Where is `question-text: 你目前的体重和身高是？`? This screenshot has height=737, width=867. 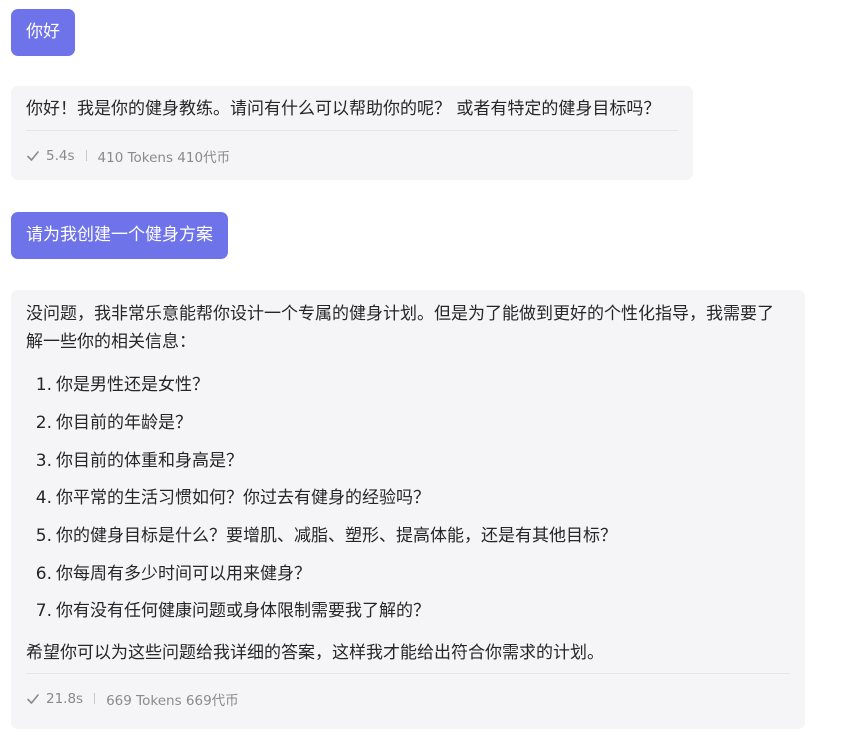
question-text: 你目前的体重和身高是？ is located at coordinates (149, 460).